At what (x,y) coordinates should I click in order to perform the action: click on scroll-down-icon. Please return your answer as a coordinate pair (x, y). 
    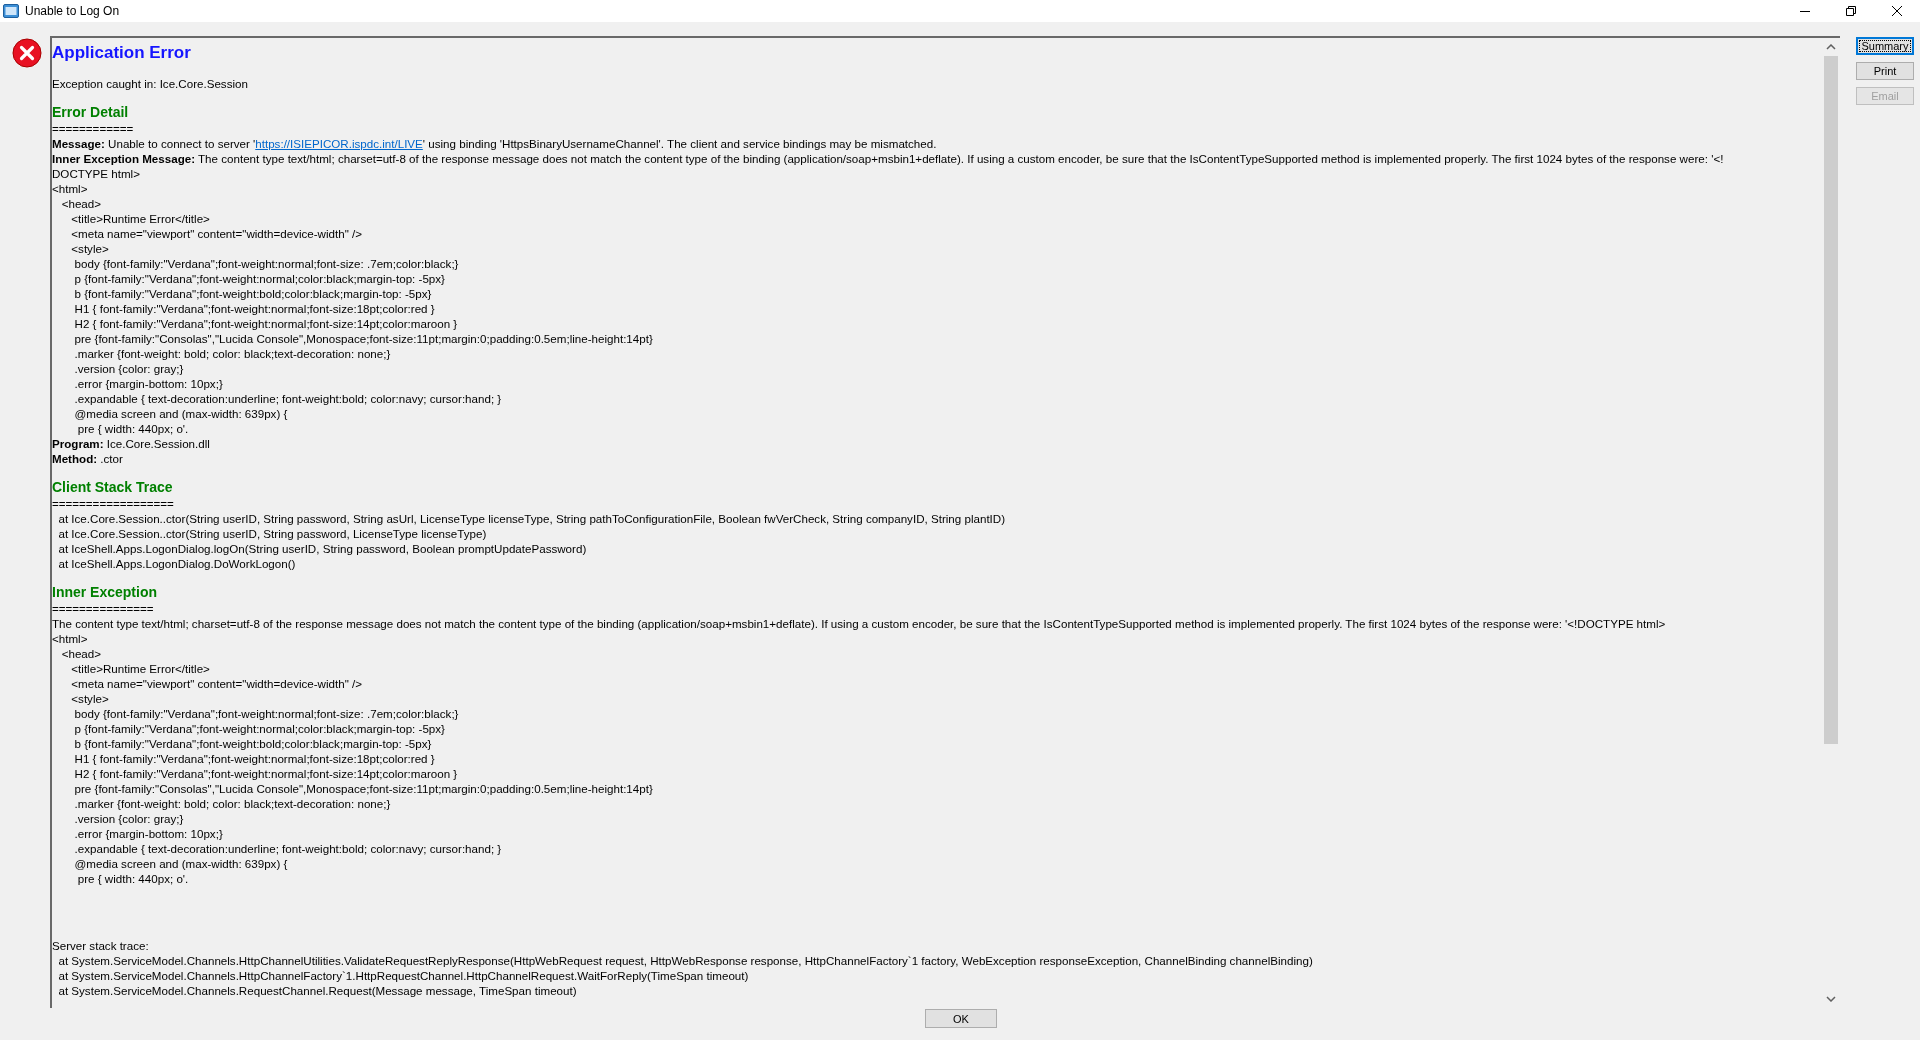
    Looking at the image, I should click on (1831, 999).